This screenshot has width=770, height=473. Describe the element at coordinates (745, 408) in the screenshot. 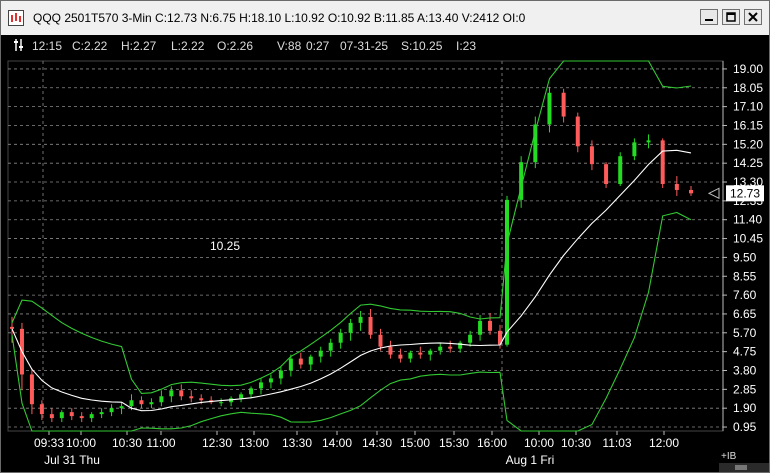

I see `y-tick-label: 1.90` at that location.